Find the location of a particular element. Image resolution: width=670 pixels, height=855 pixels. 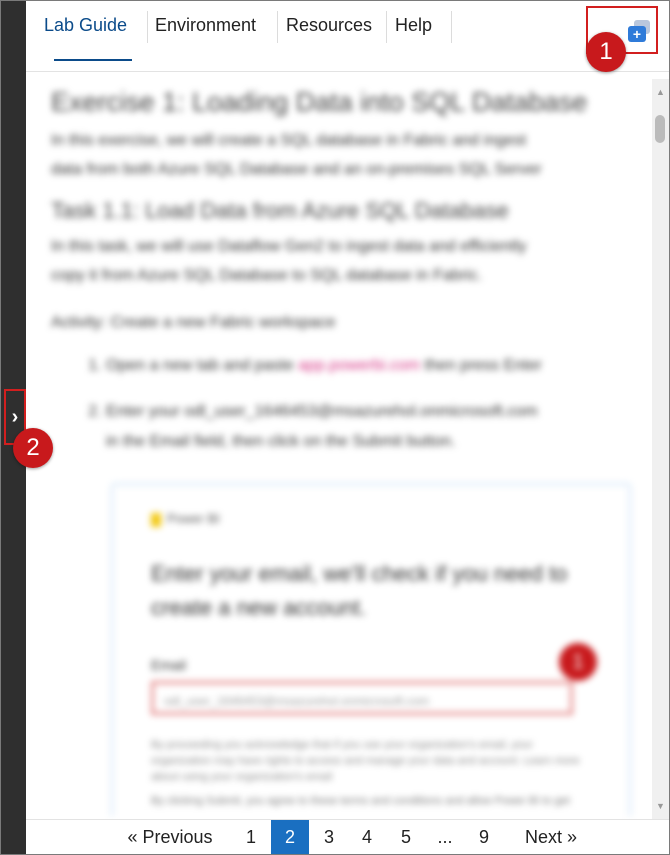

next-page-button: Next » is located at coordinates (551, 837).